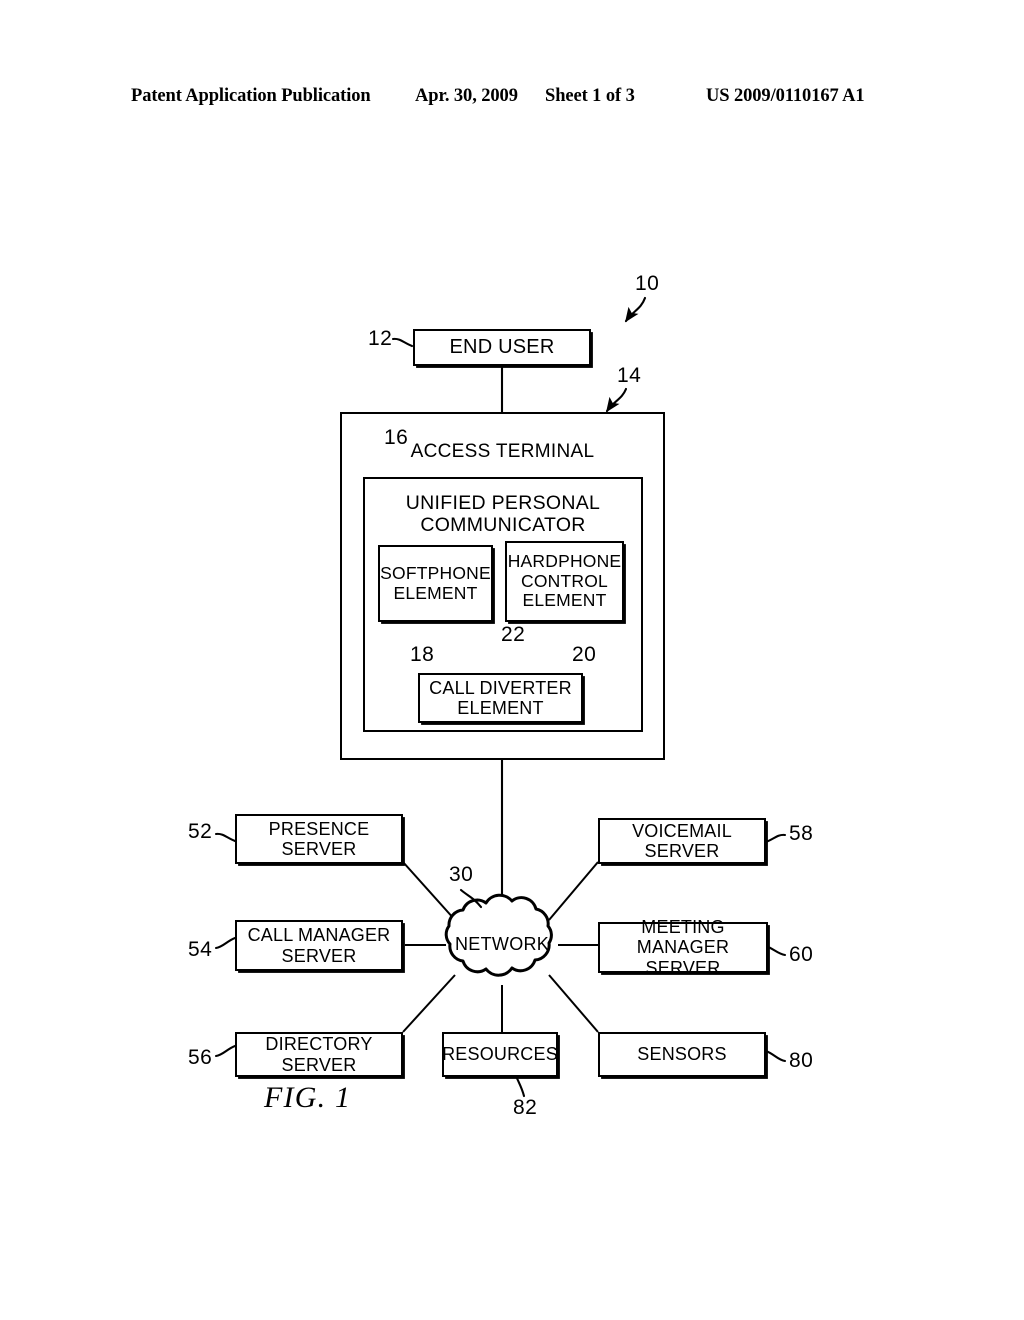  Describe the element at coordinates (200, 949) in the screenshot. I see `ref-numeral-54: 54` at that location.